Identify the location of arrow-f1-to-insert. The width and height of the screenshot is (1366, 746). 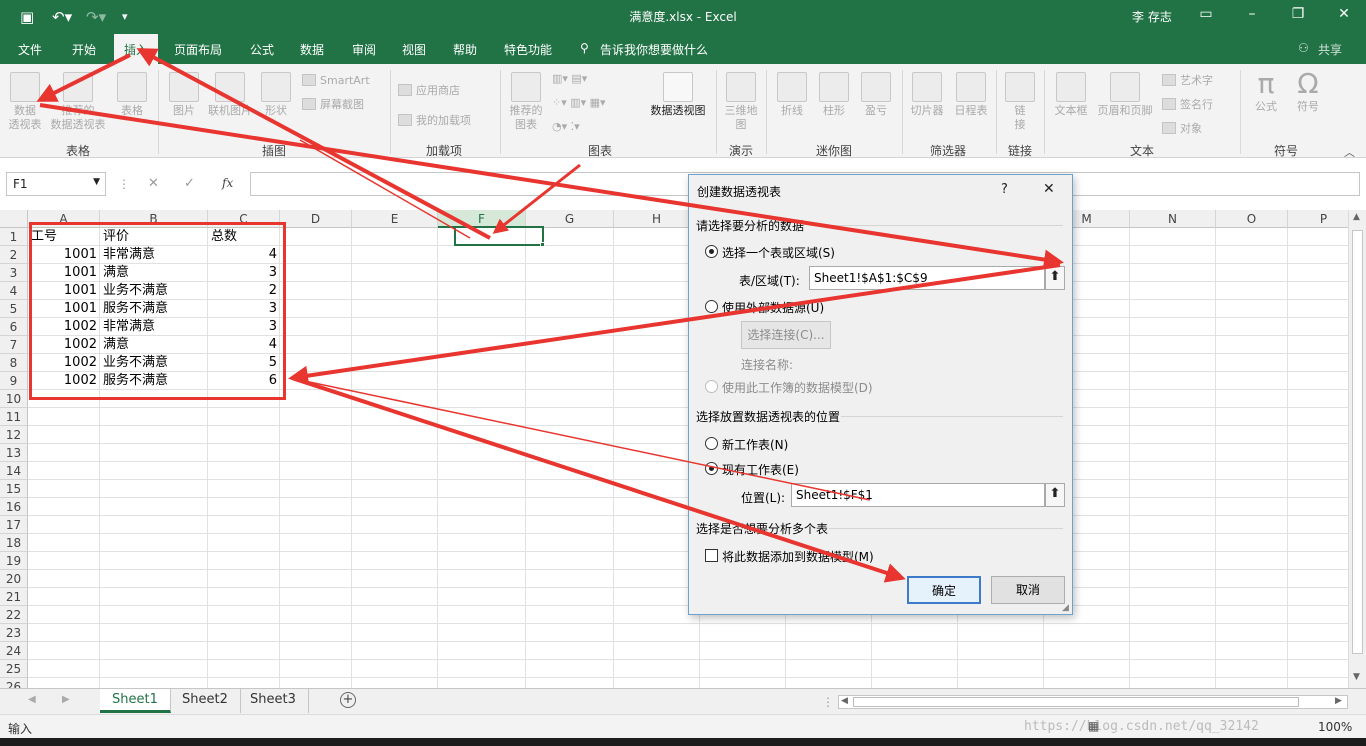
(313, 144).